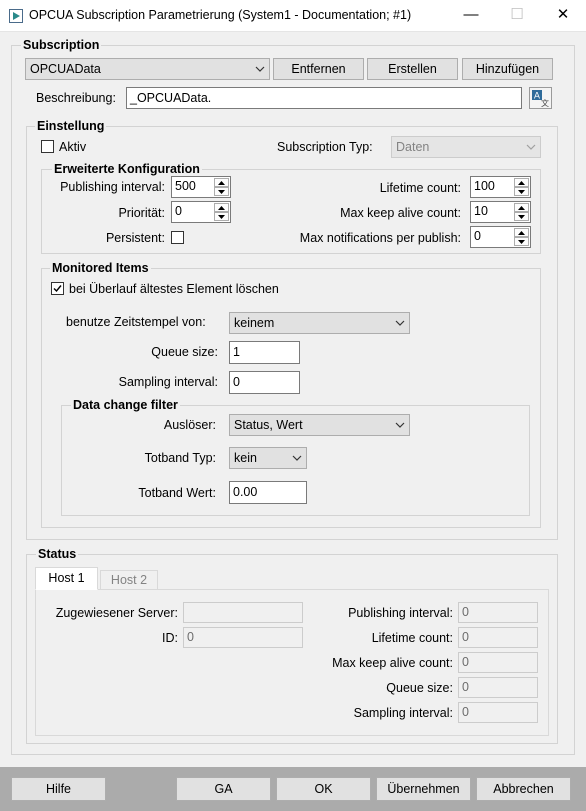 The image size is (586, 811). What do you see at coordinates (481, 211) in the screenshot?
I see `max-keep-alive-value: 10` at bounding box center [481, 211].